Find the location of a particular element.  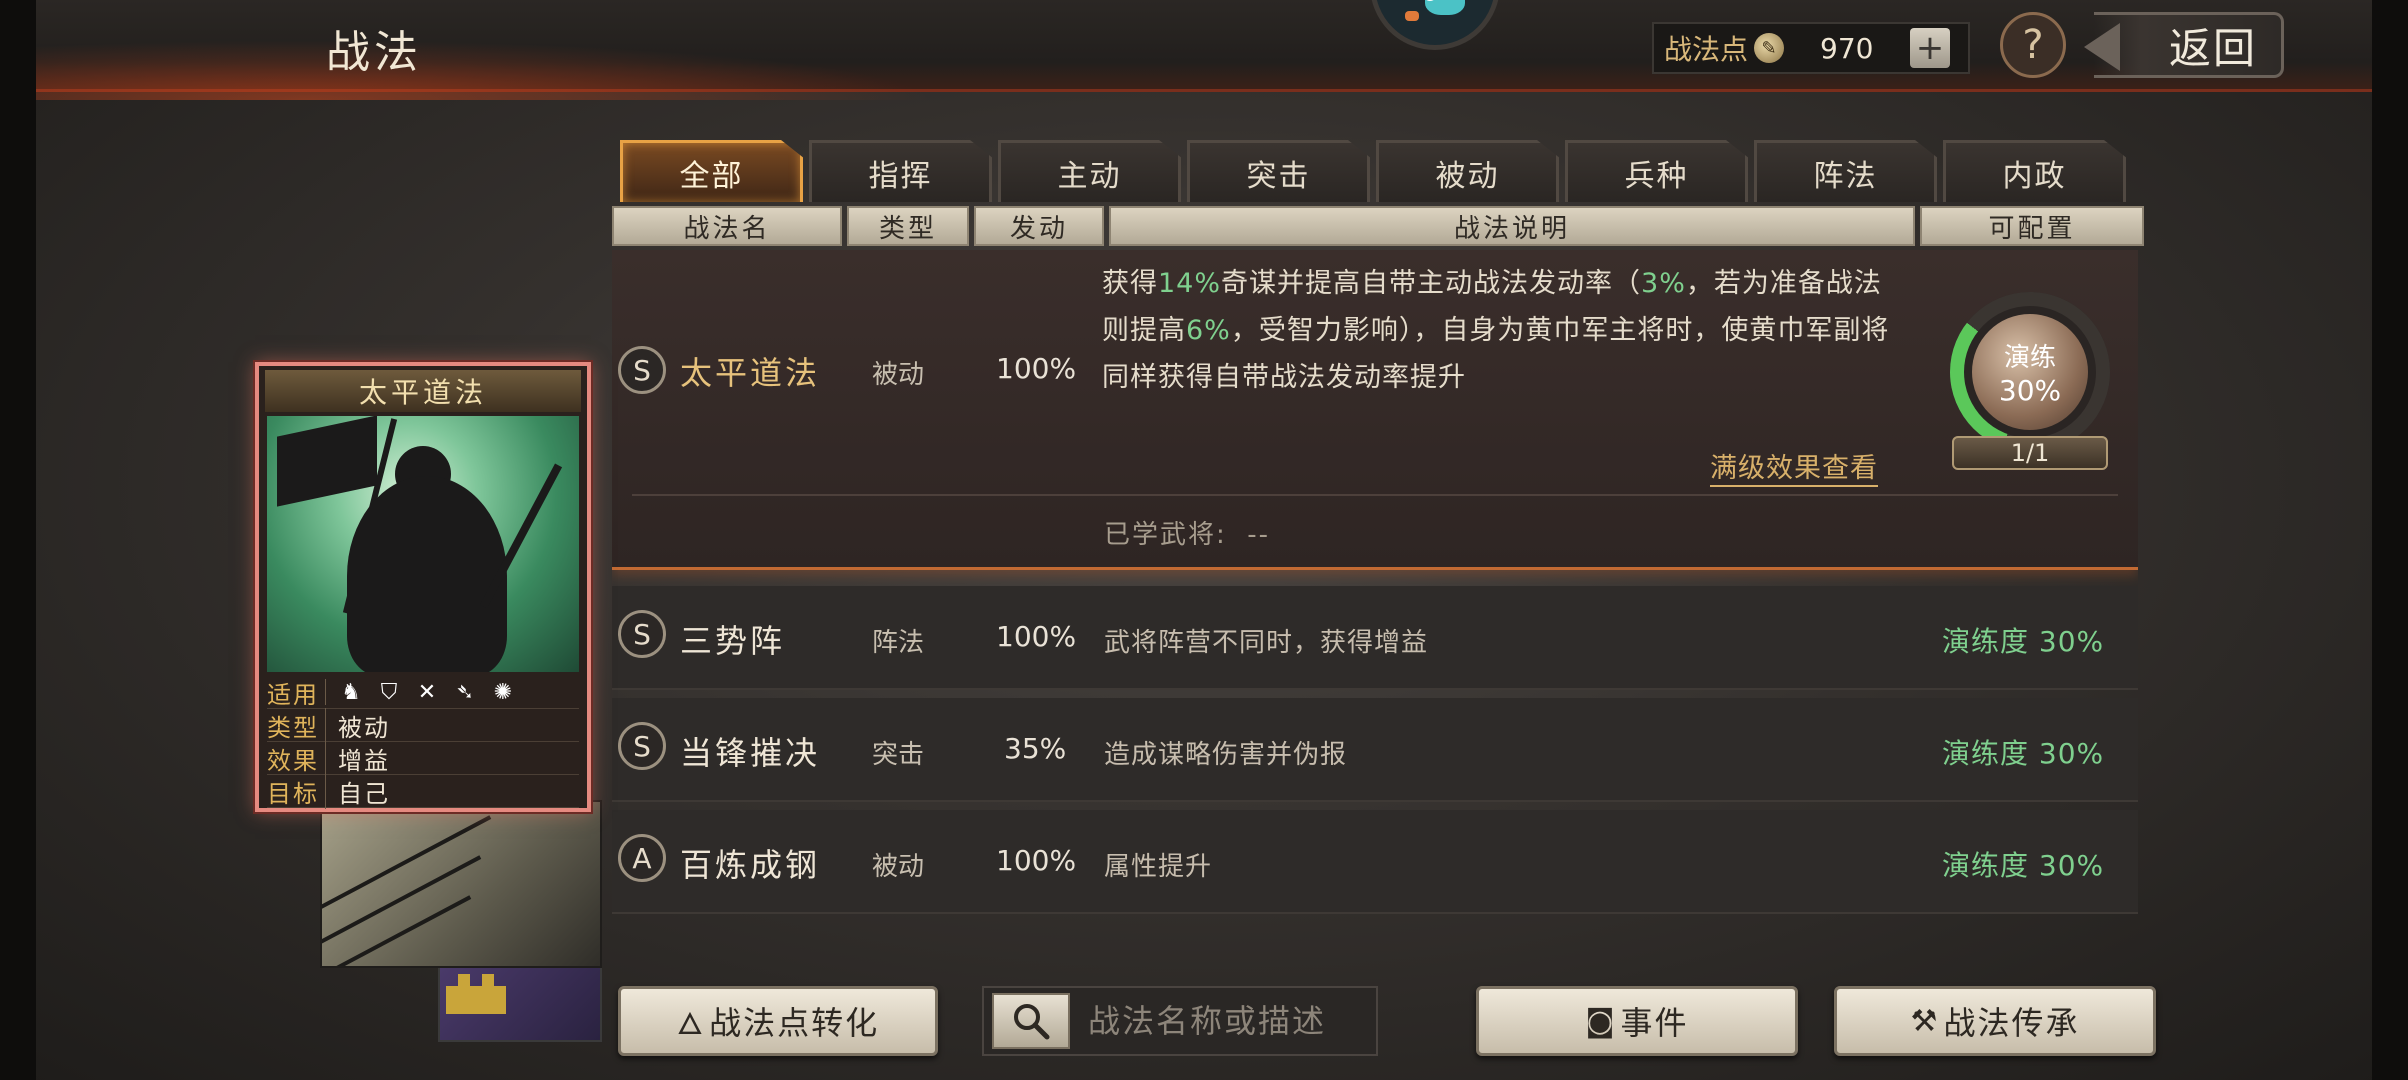

tactic-points-panel: 战法点 ✎ 970 + is located at coordinates (1811, 48).